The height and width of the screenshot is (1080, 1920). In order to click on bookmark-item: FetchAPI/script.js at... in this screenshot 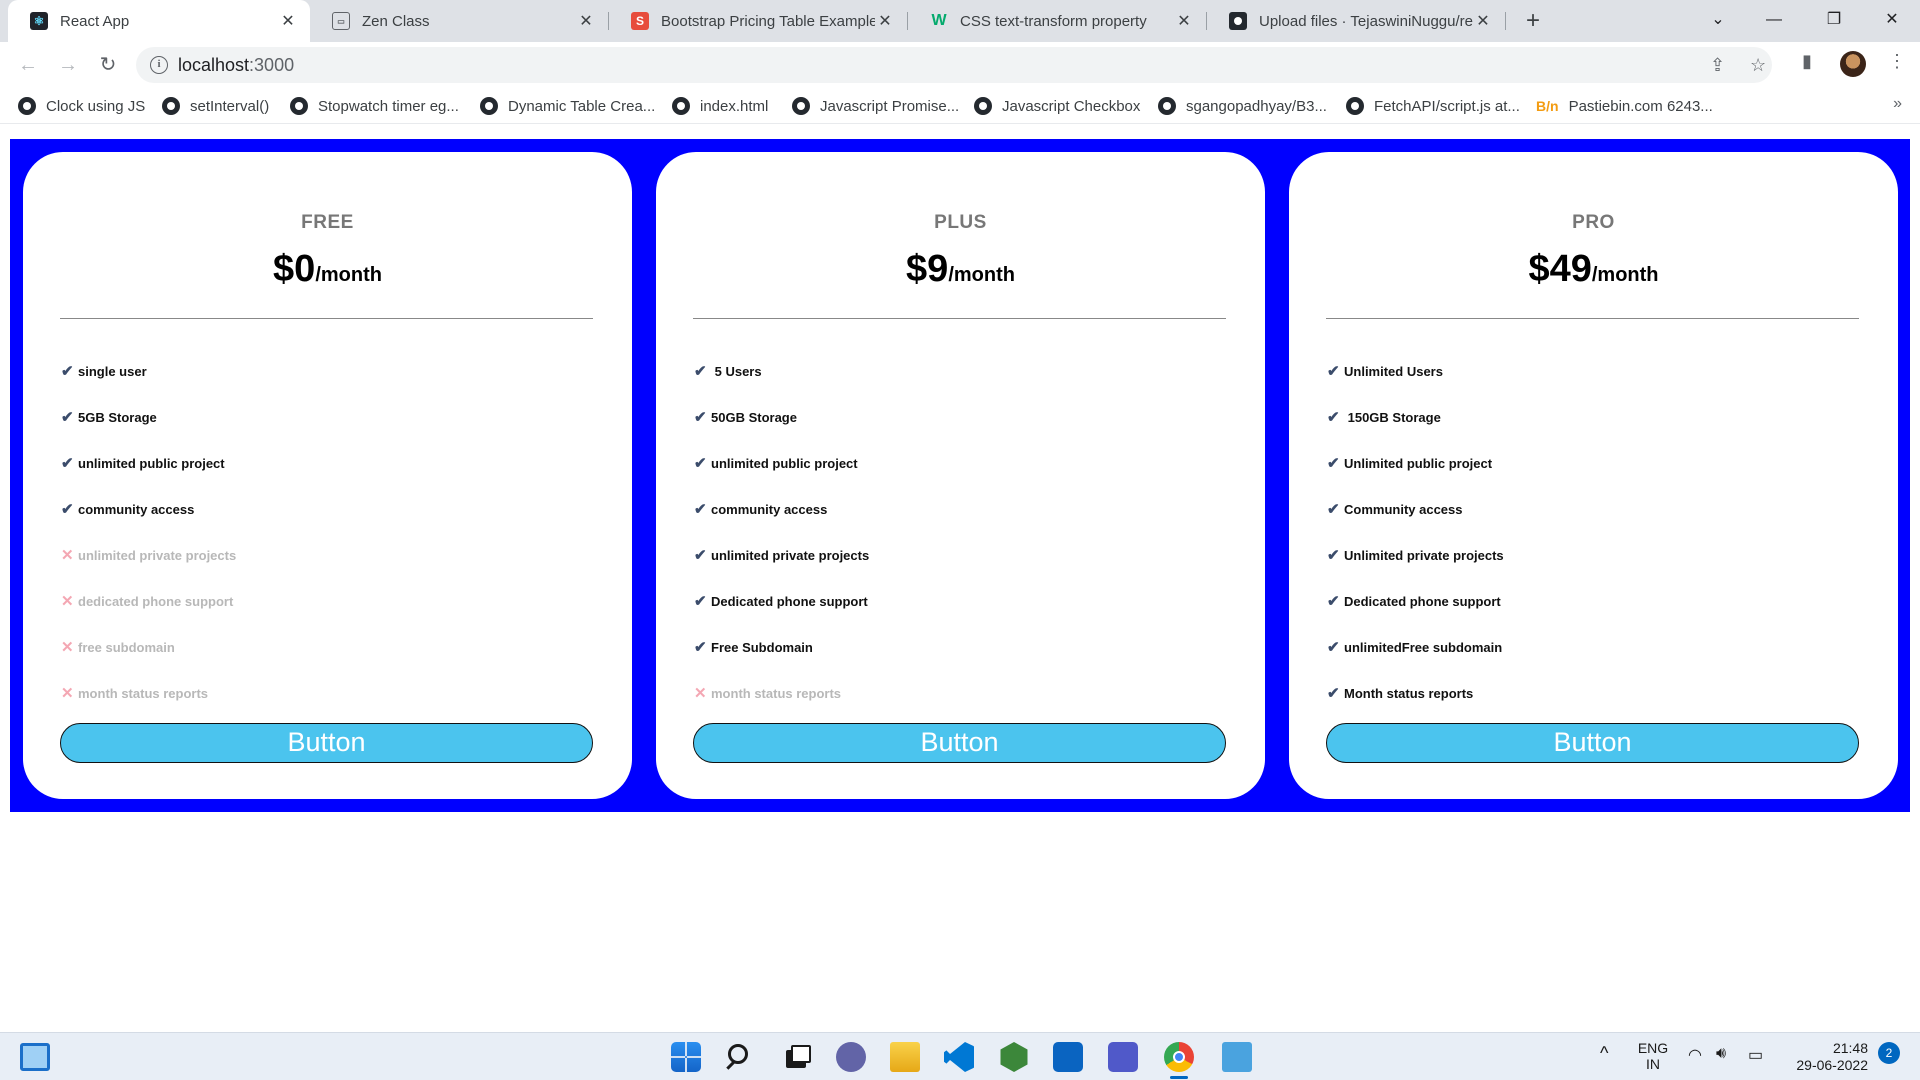, I will do `click(1433, 106)`.